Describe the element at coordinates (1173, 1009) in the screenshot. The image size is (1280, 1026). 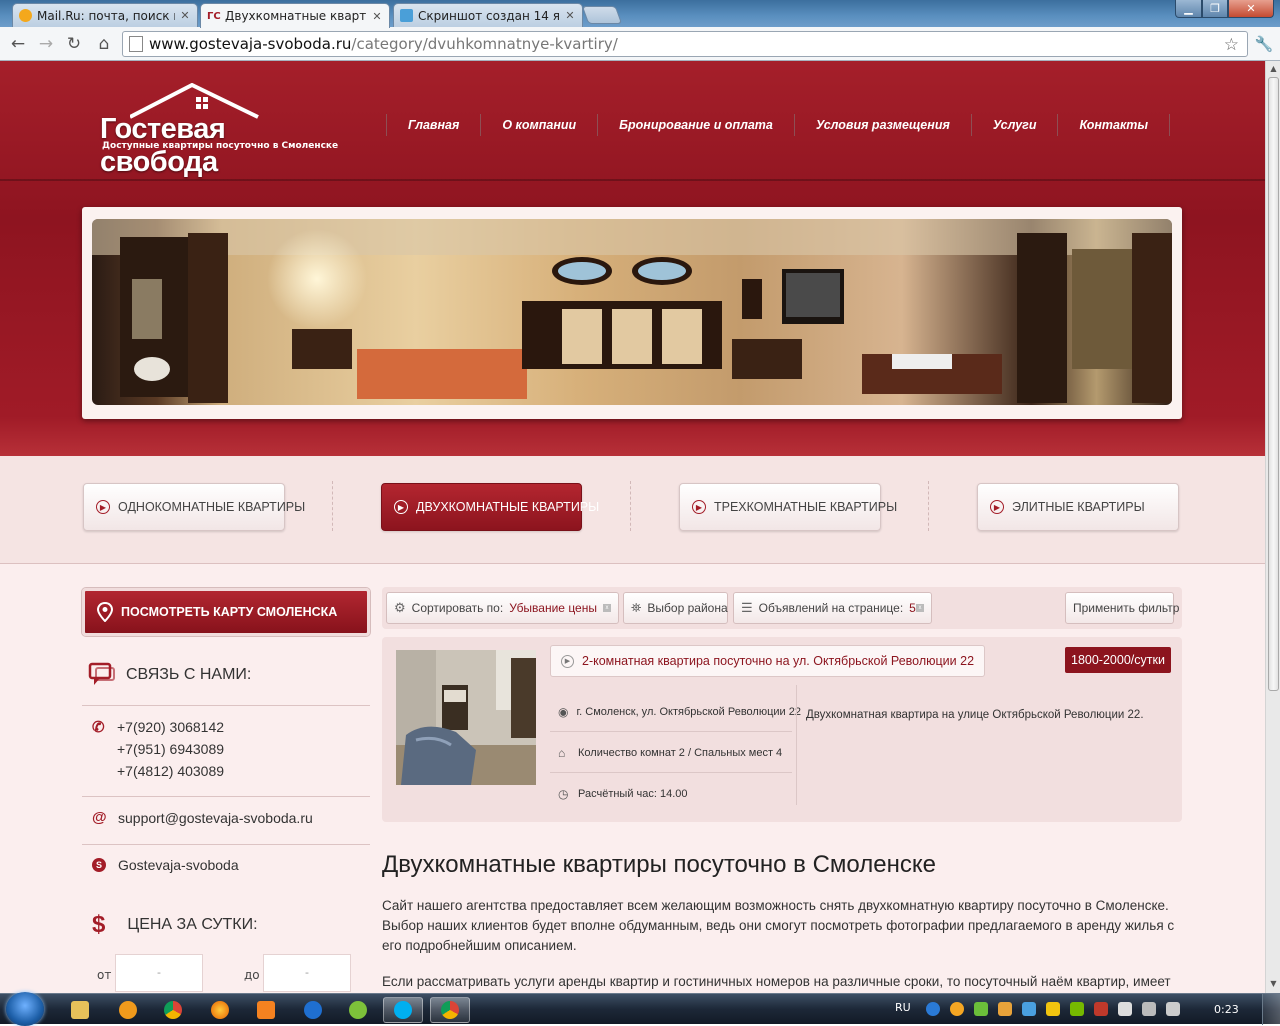
I see `volume-tray-icon` at that location.